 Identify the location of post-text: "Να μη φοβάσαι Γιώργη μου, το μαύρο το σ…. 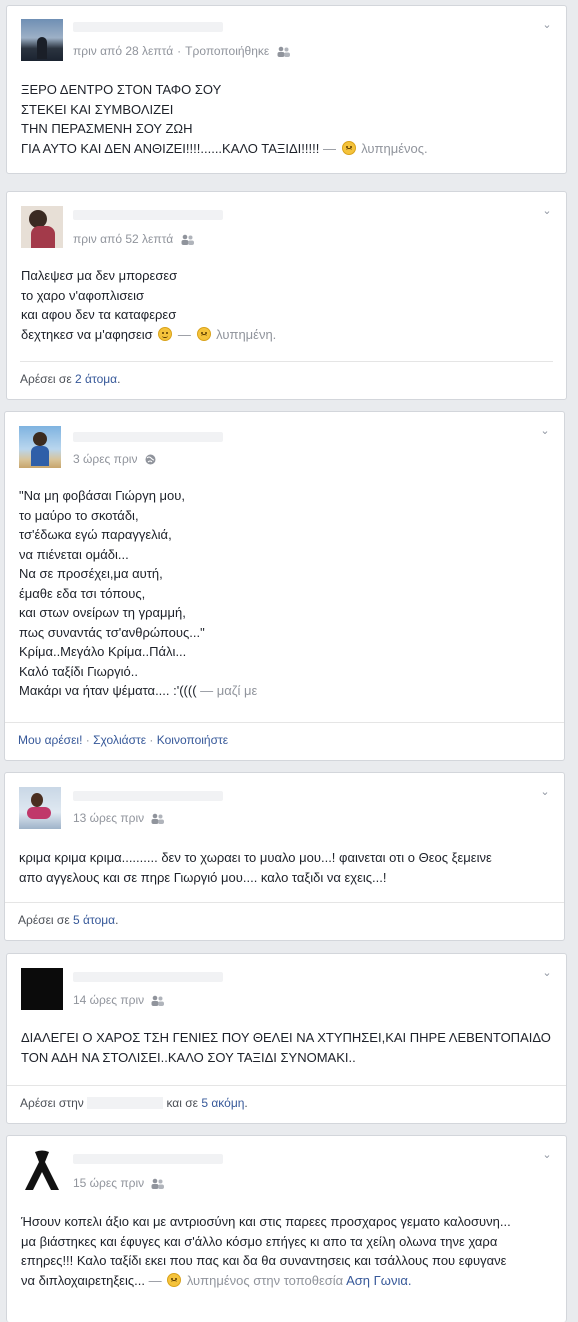
(138, 593).